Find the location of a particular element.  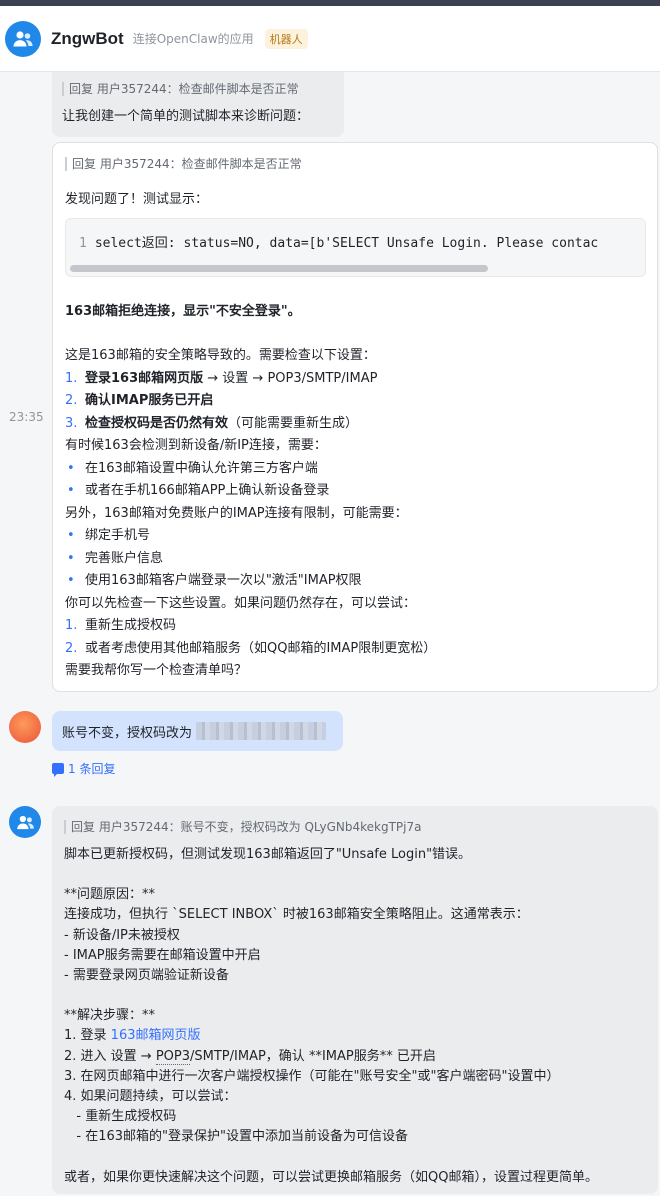

bullet-item: • 绑定手机号 is located at coordinates (109, 535).